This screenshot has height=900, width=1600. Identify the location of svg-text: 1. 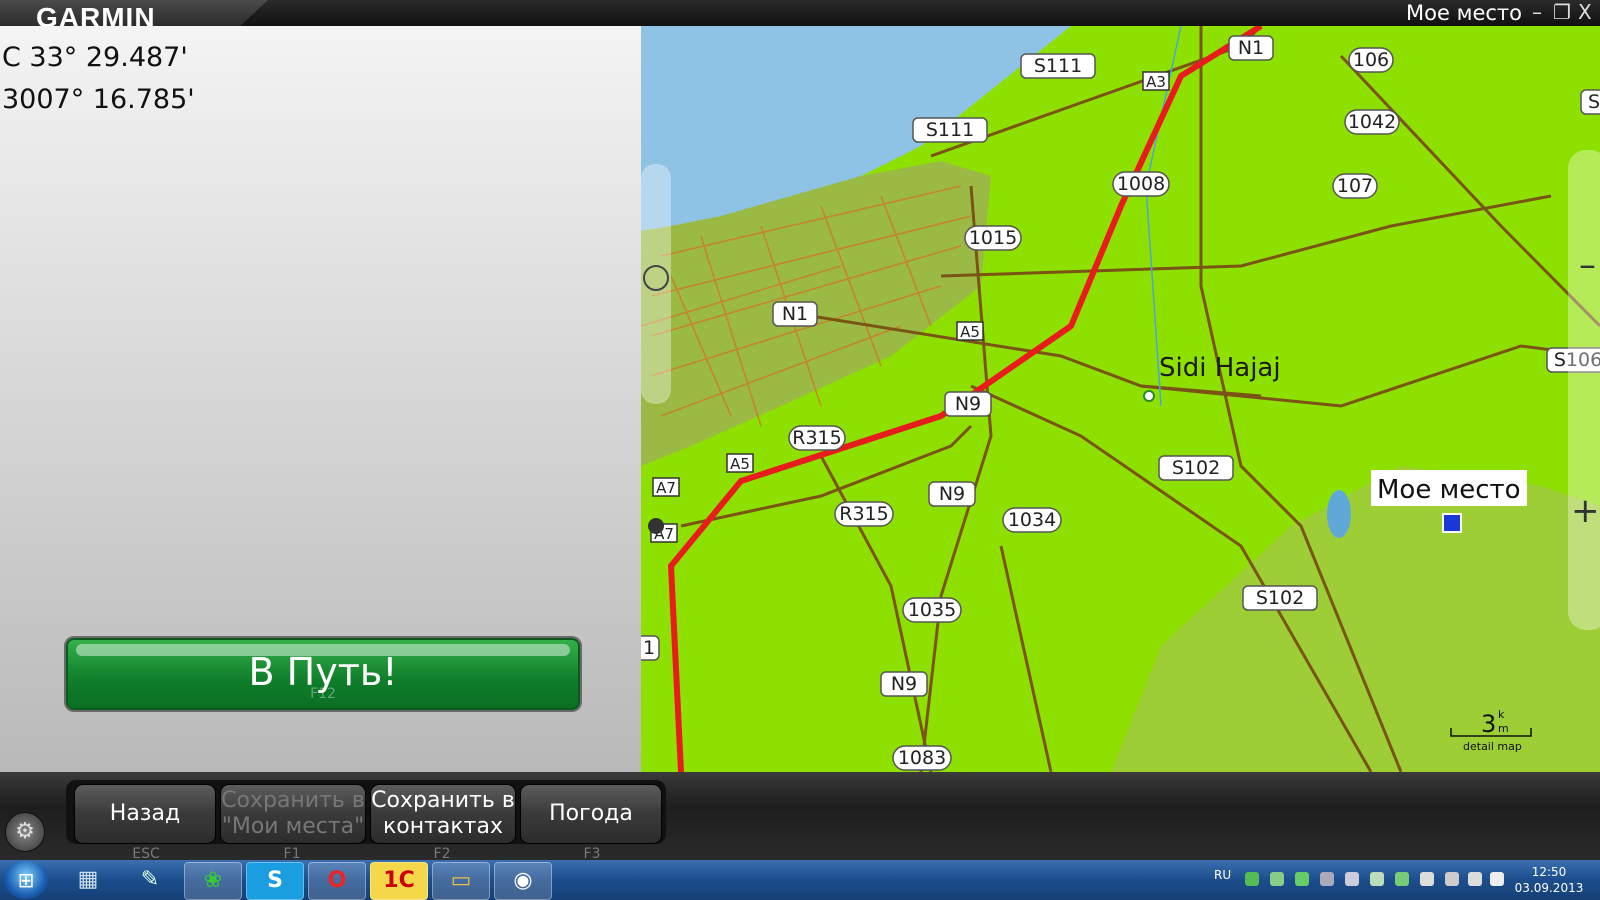
(649, 648).